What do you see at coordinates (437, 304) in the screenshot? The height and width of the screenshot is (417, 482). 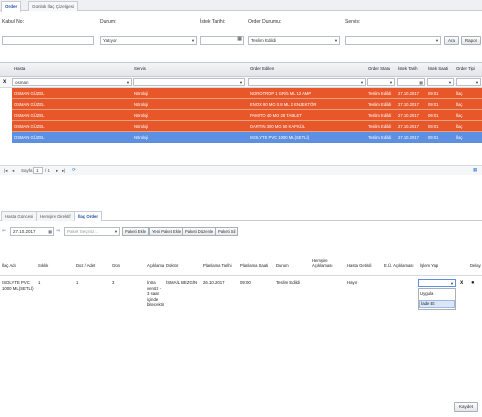 I see `option-iade-et: İade Et` at bounding box center [437, 304].